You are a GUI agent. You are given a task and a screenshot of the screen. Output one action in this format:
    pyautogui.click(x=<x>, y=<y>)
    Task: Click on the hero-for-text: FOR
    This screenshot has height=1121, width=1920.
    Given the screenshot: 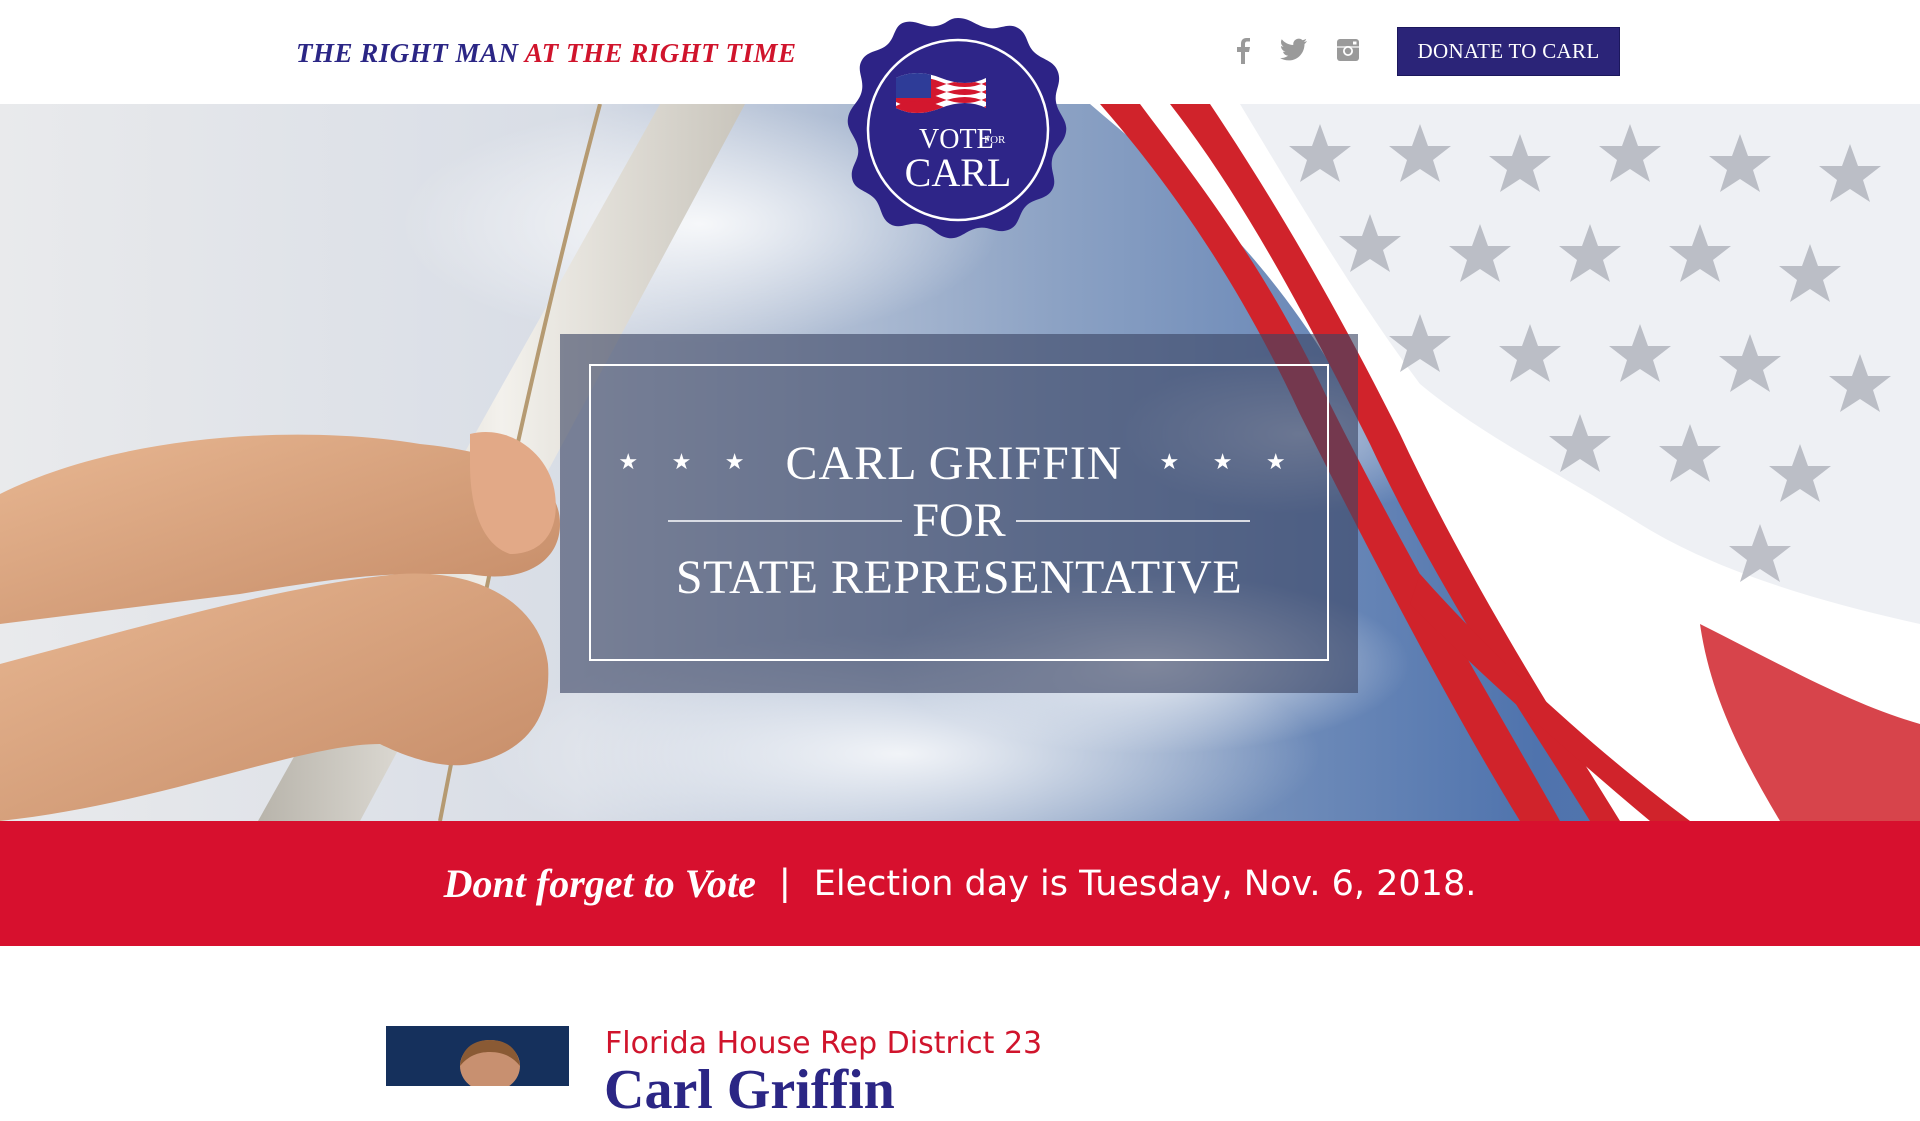 What is the action you would take?
    pyautogui.click(x=959, y=520)
    